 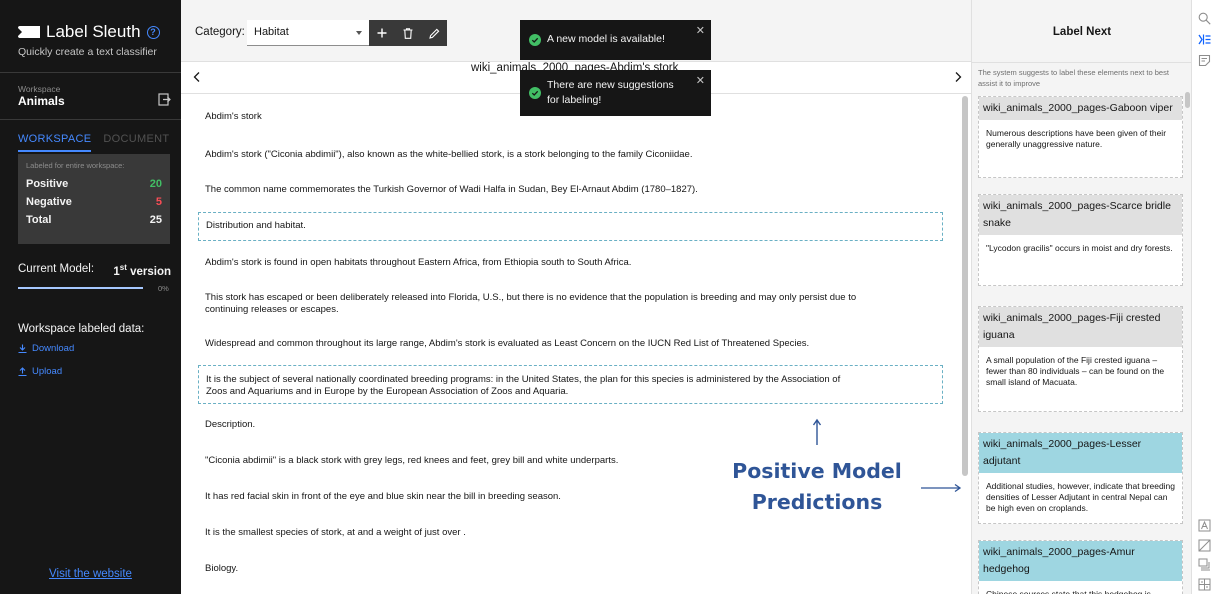 What do you see at coordinates (570, 569) in the screenshot?
I see `list-item: Biology.` at bounding box center [570, 569].